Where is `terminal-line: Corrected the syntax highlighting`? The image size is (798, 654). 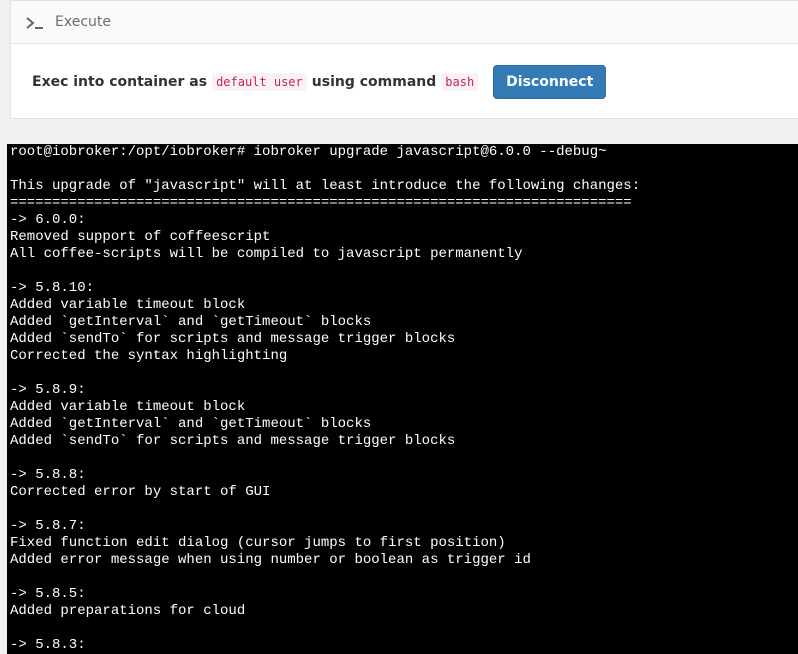 terminal-line: Corrected the syntax highlighting is located at coordinates (149, 356).